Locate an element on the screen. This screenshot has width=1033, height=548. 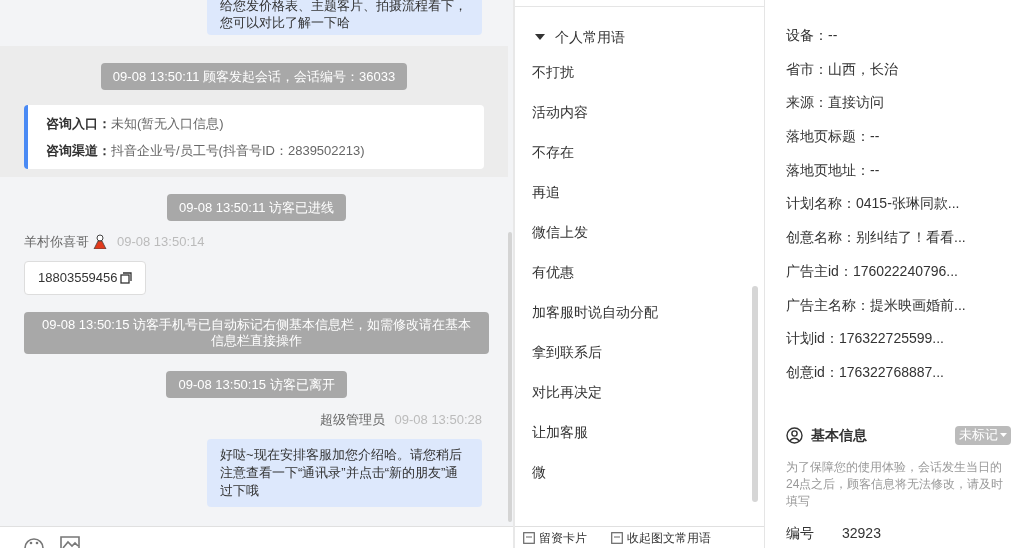
phrase-group-header: 个人常用语 is located at coordinates (639, 37).